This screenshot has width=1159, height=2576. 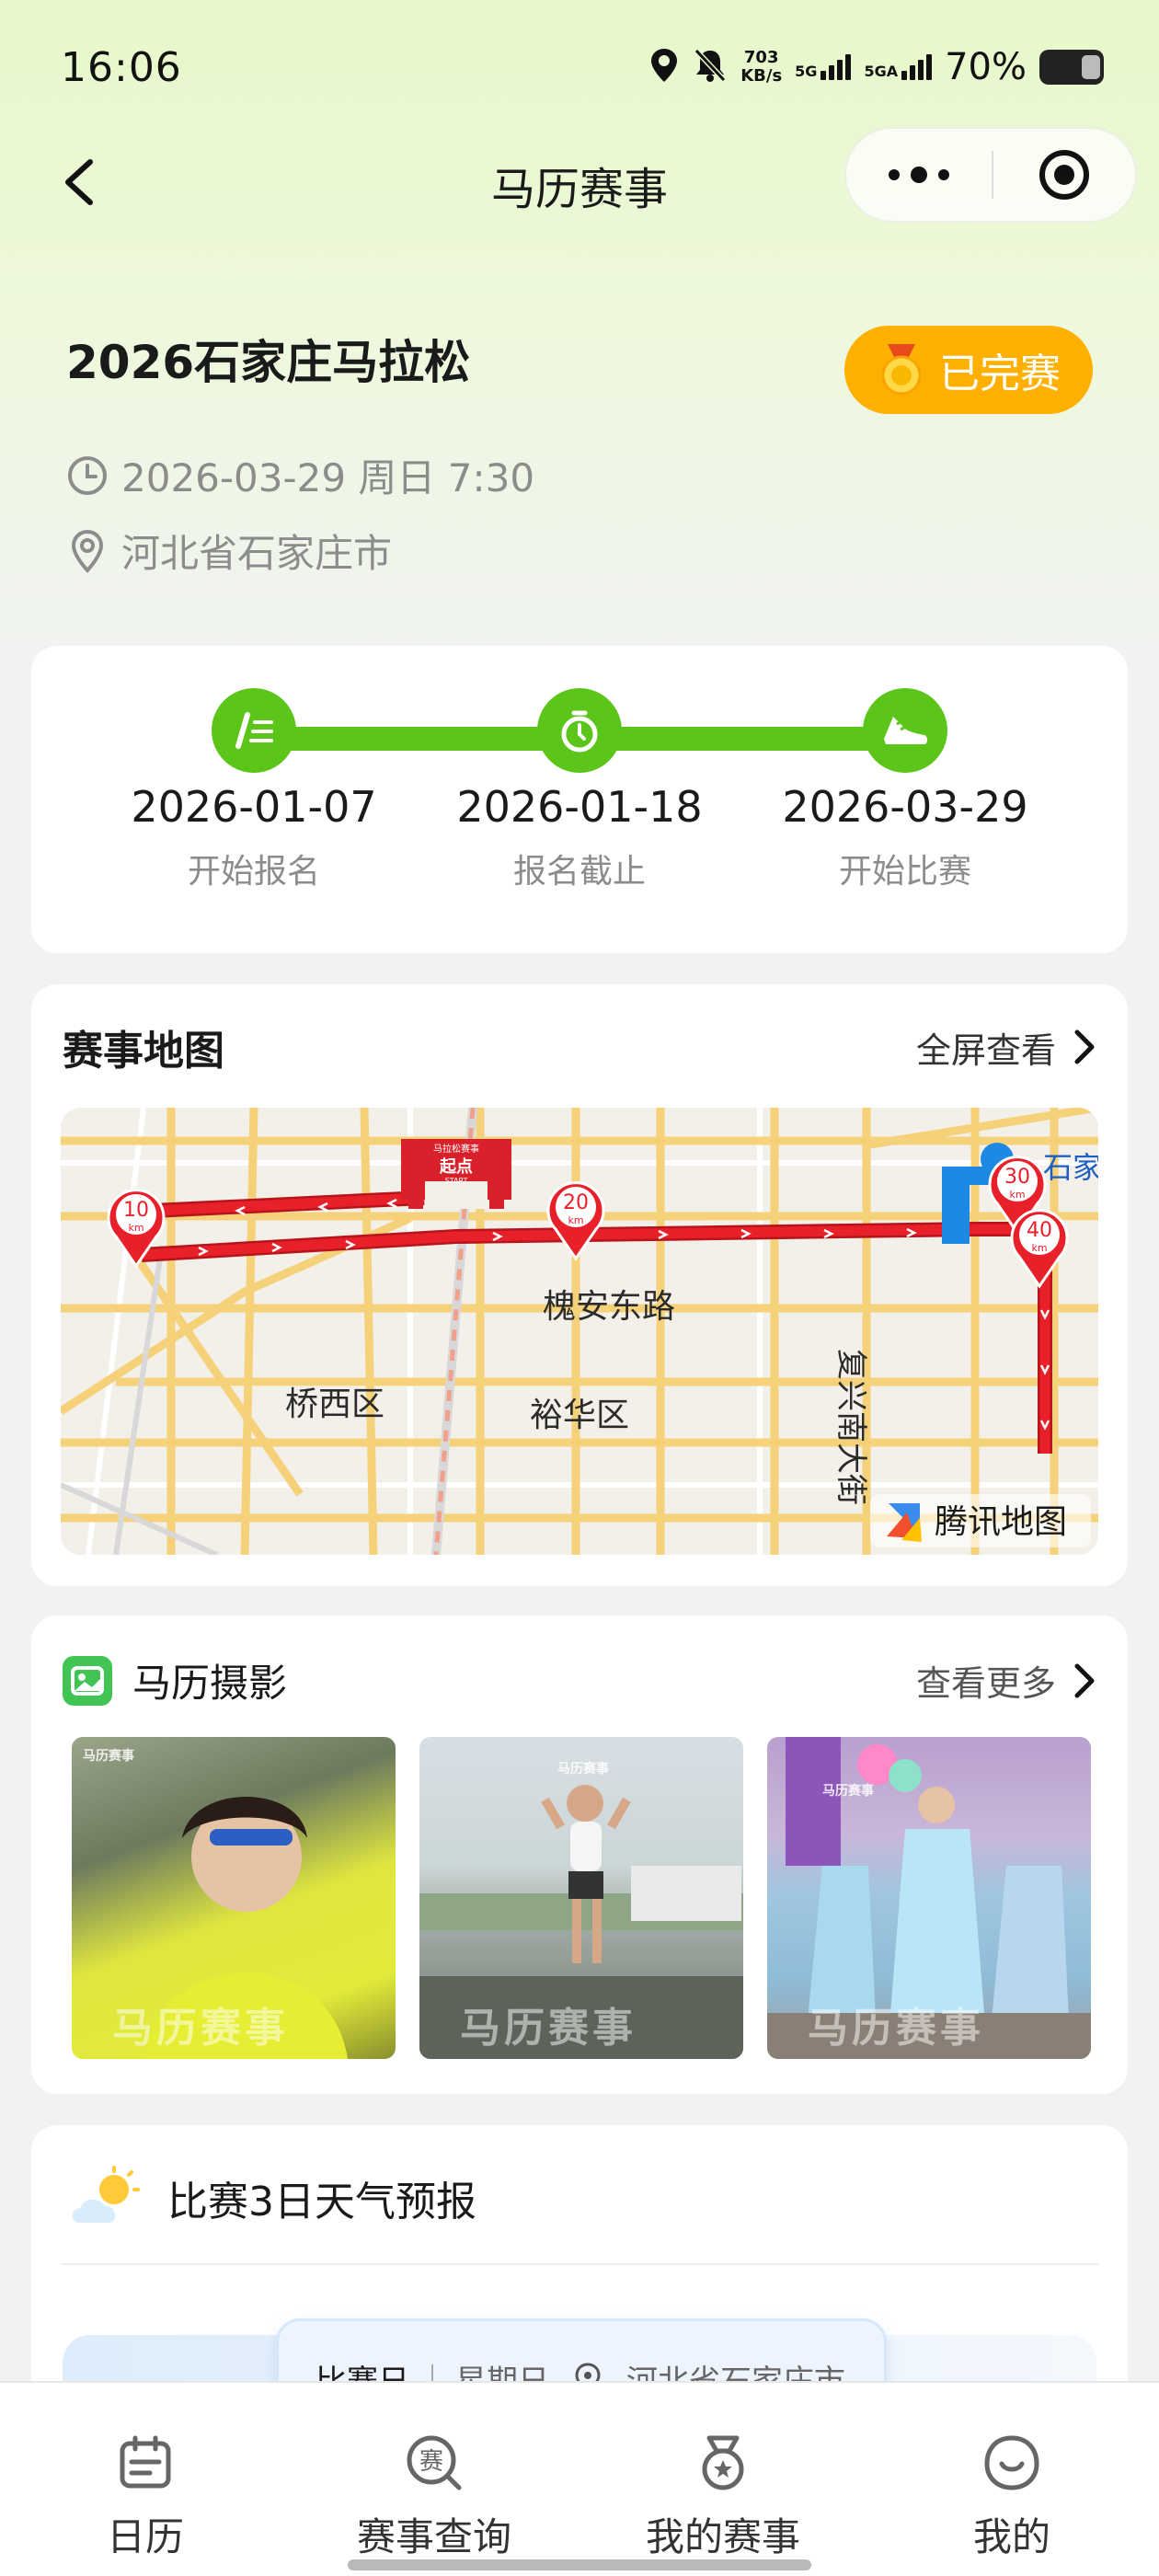 I want to click on sun-cloud-icon, so click(x=106, y=2194).